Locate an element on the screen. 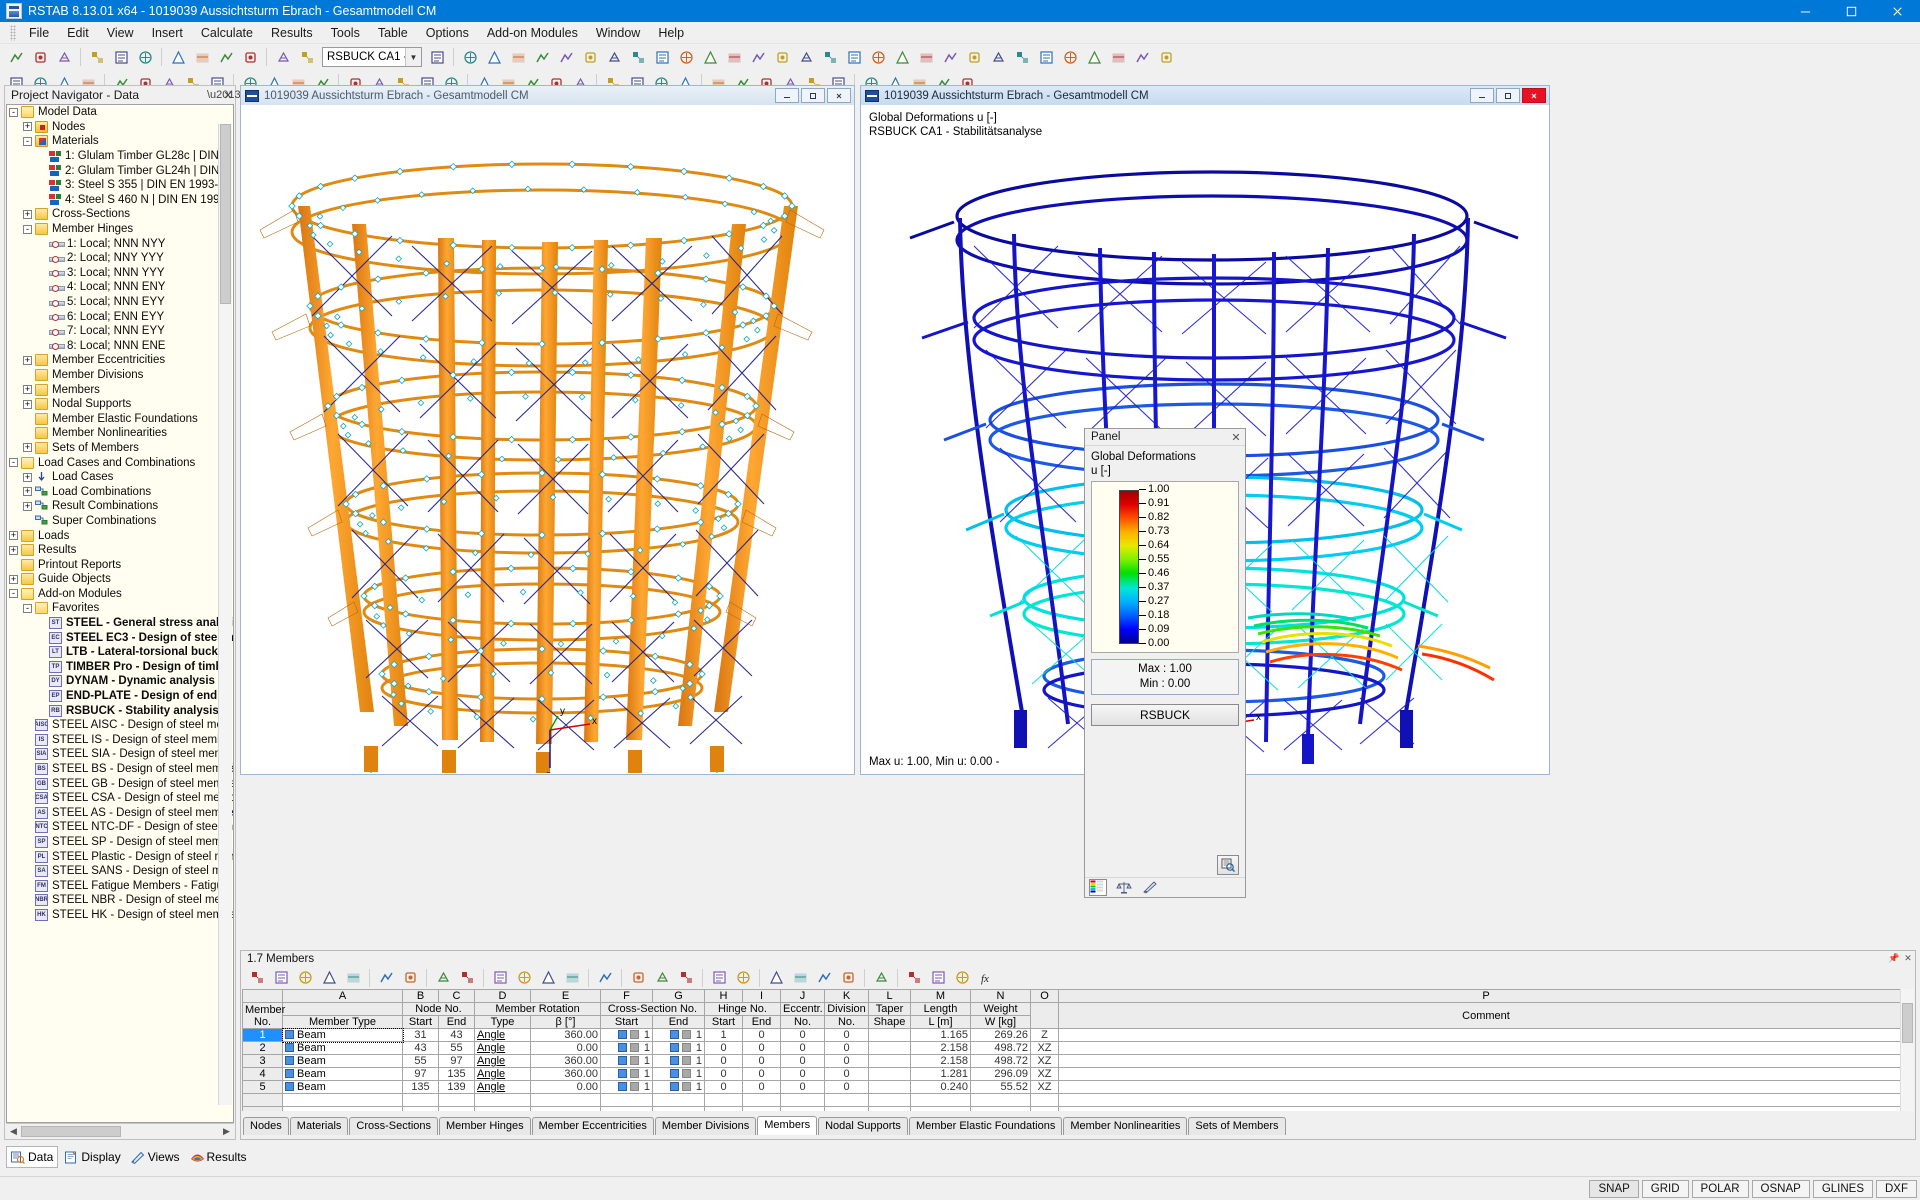 The width and height of the screenshot is (1920, 1200). cell-node-end: 97 is located at coordinates (456, 1061).